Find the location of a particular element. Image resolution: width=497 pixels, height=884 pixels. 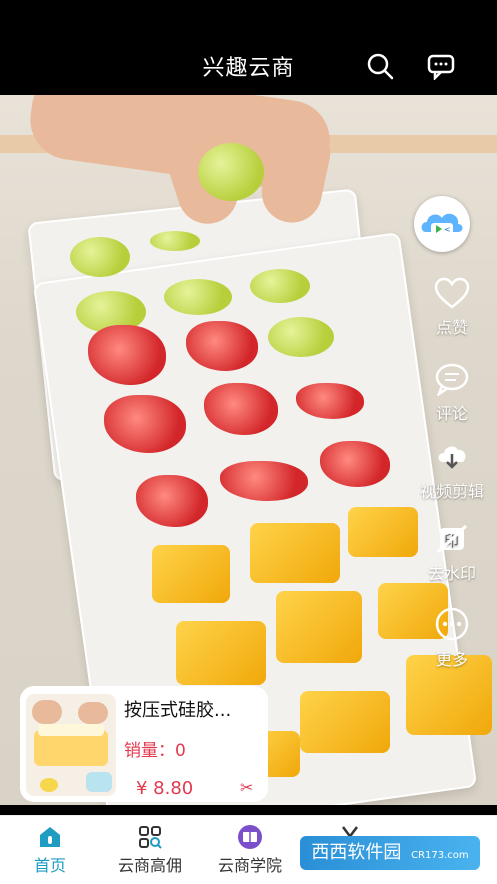

like-label: 点赞 is located at coordinates (451, 327).